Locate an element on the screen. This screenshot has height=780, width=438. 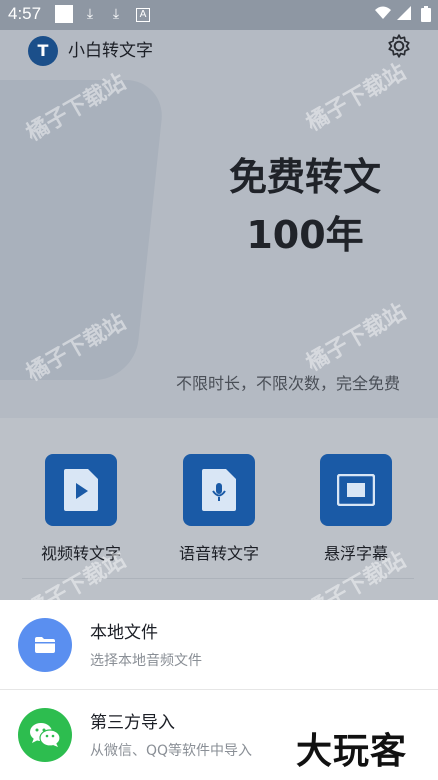
sheet-item-local-file: 本地文件 选择本地音频文件 is located at coordinates (219, 645).